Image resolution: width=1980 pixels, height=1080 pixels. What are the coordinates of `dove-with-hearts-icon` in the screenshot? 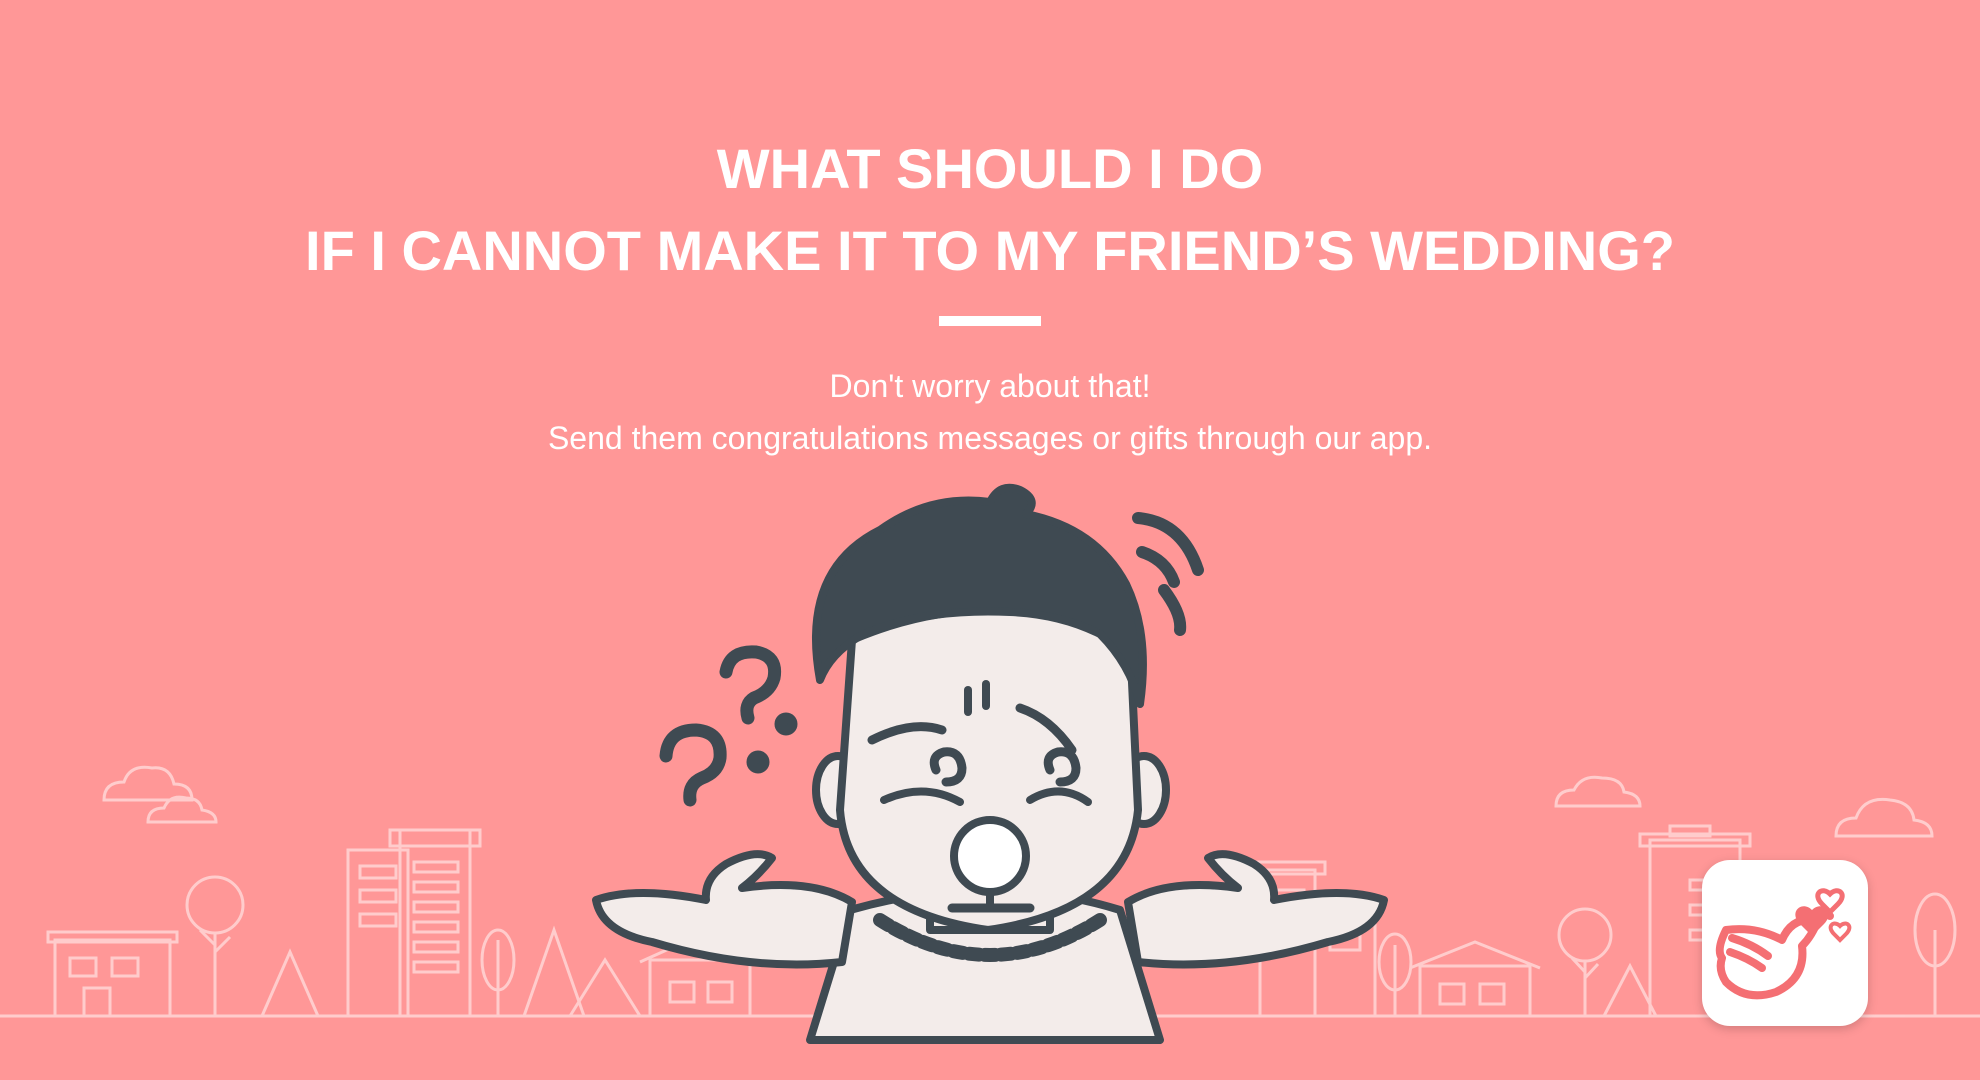 It's located at (1783, 944).